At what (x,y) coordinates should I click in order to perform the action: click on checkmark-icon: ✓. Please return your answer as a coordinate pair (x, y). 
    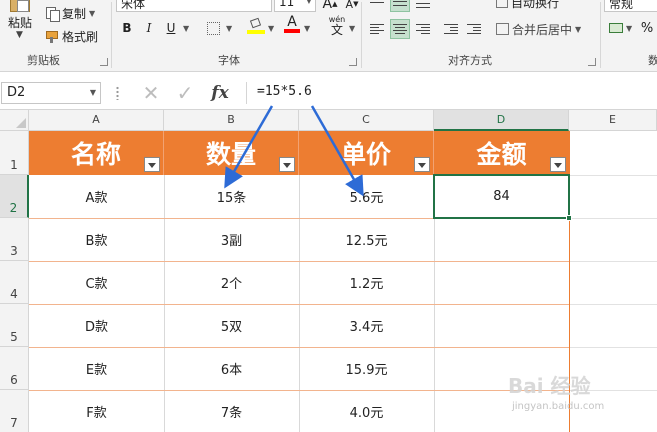
    Looking at the image, I should click on (185, 93).